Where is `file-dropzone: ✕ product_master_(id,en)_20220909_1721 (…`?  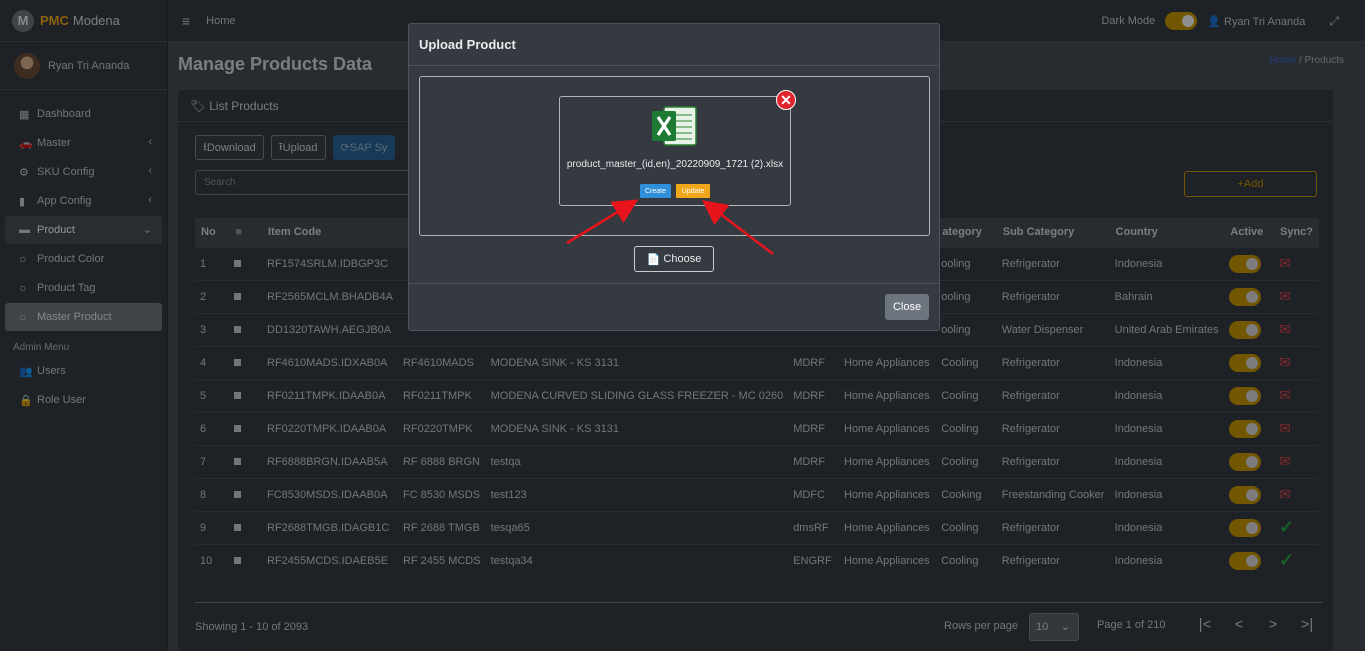
file-dropzone: ✕ product_master_(id,en)_20220909_1721 (… is located at coordinates (674, 156).